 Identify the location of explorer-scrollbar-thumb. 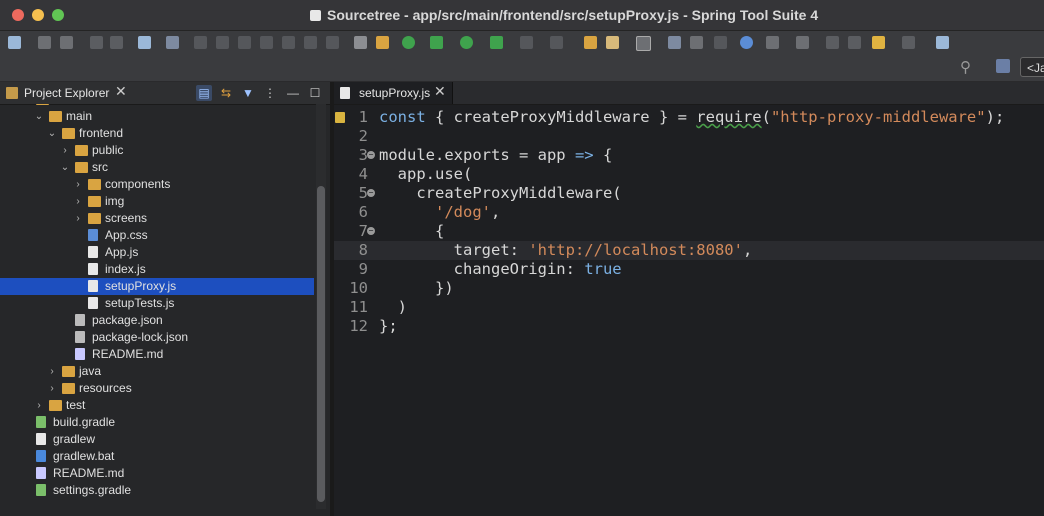
(321, 344).